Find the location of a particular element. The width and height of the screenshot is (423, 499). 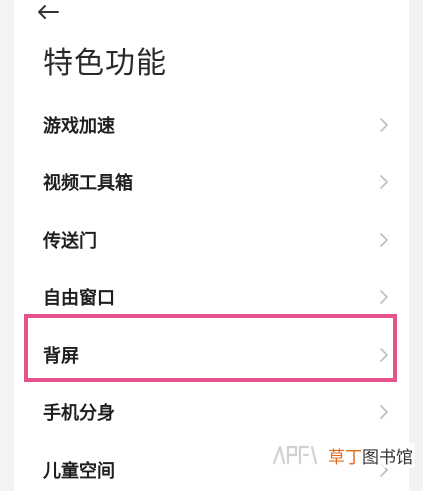

list-item-label: 传送门 is located at coordinates (70, 241).